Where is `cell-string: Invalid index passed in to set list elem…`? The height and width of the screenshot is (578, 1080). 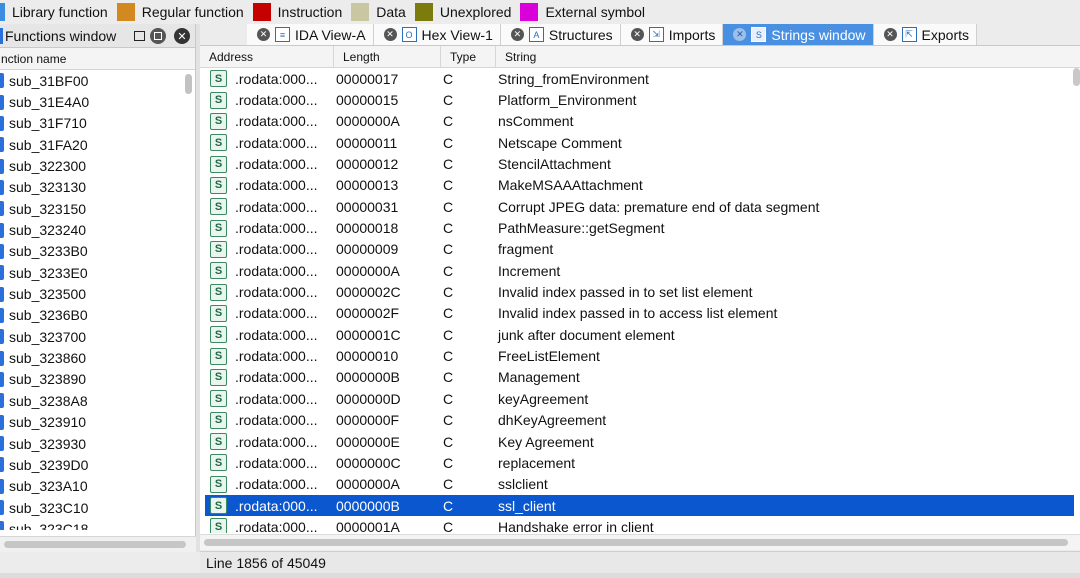 cell-string: Invalid index passed in to set list elem… is located at coordinates (625, 292).